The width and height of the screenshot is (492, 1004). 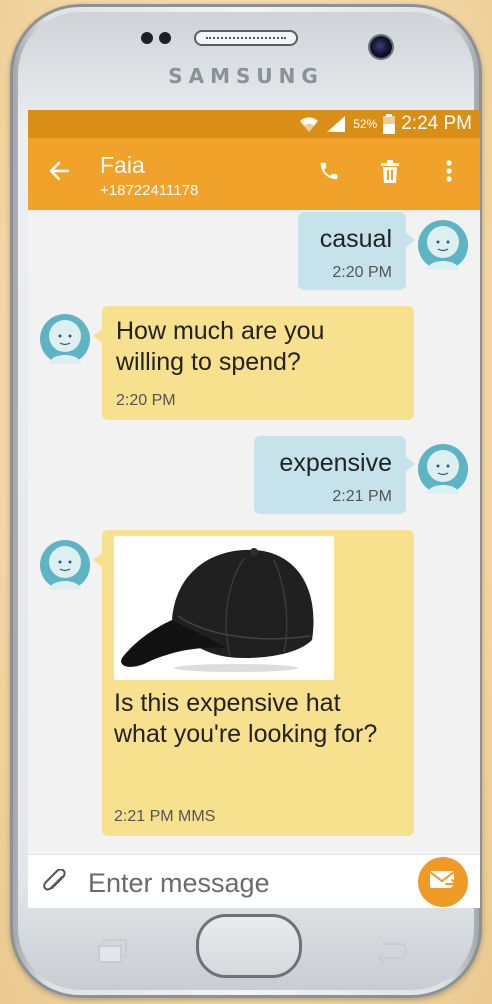 What do you see at coordinates (220, 346) in the screenshot?
I see `message-text: How much are you willing to spend?` at bounding box center [220, 346].